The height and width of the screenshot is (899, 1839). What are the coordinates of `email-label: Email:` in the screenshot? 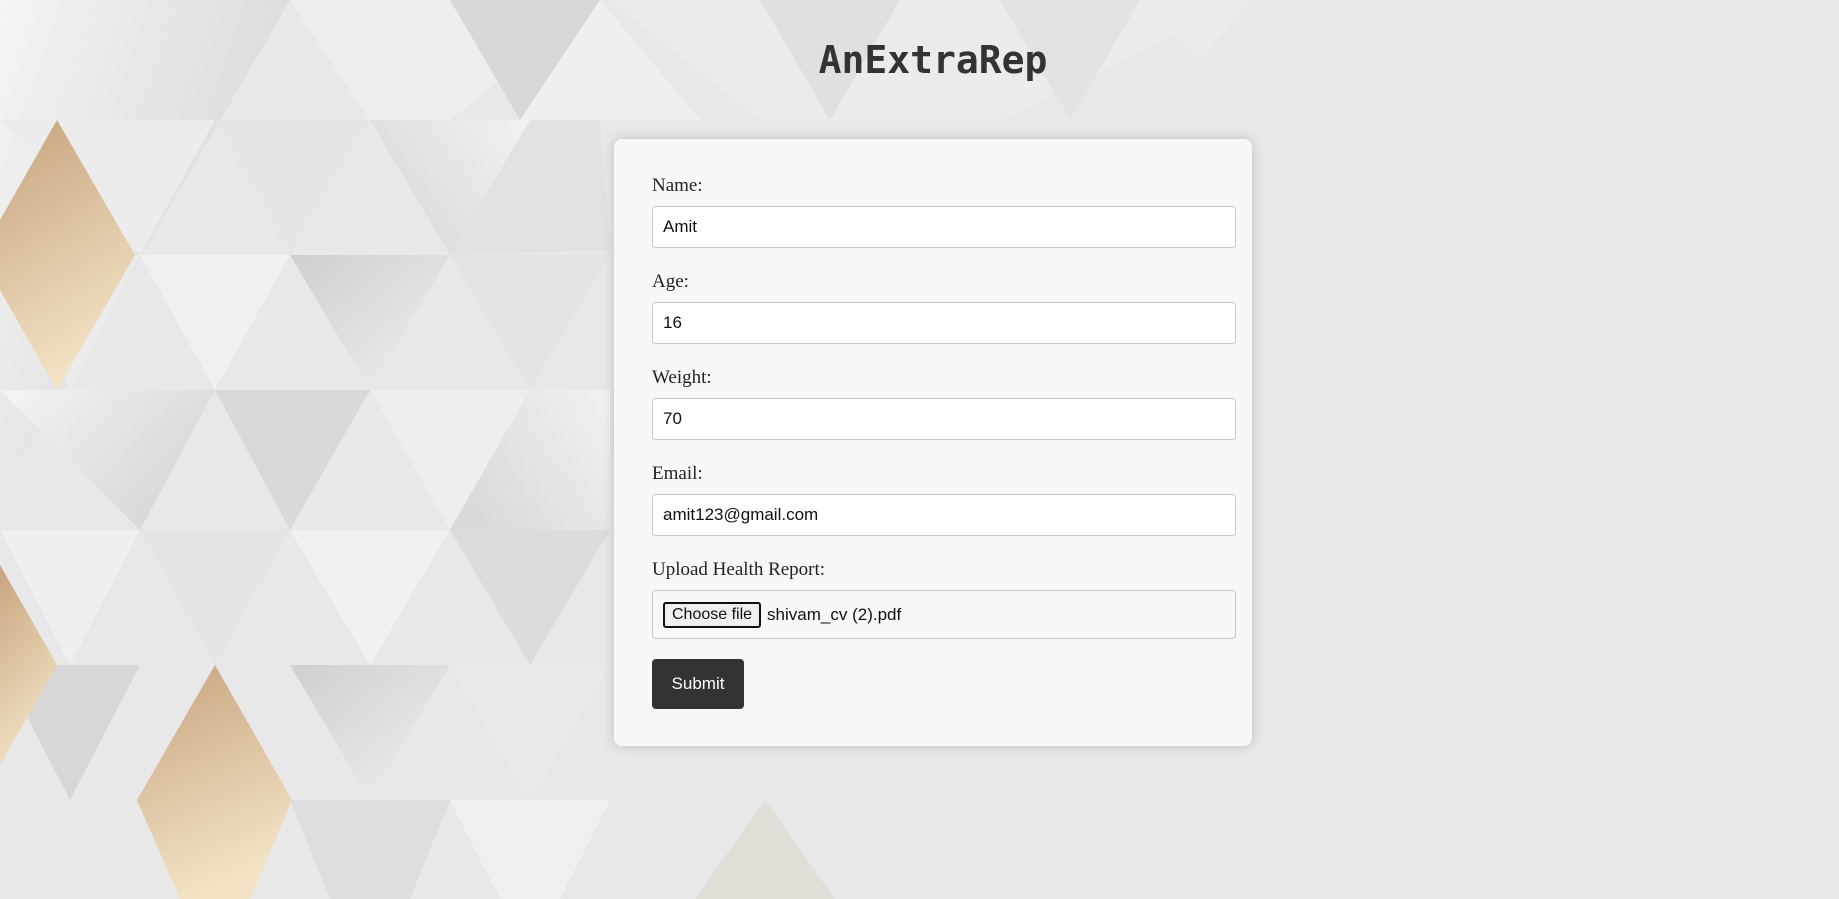 It's located at (677, 473).